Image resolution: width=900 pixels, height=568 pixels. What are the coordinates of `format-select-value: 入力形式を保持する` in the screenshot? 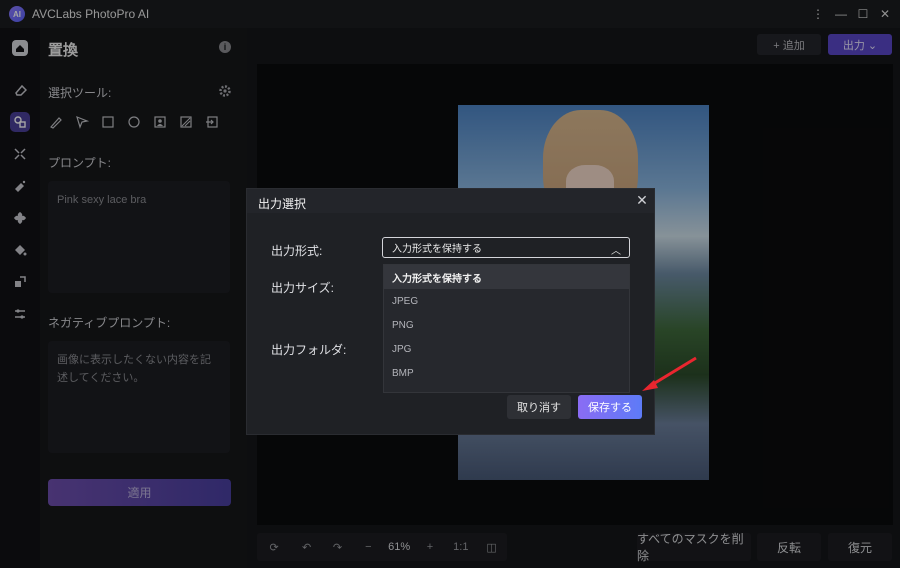 It's located at (437, 249).